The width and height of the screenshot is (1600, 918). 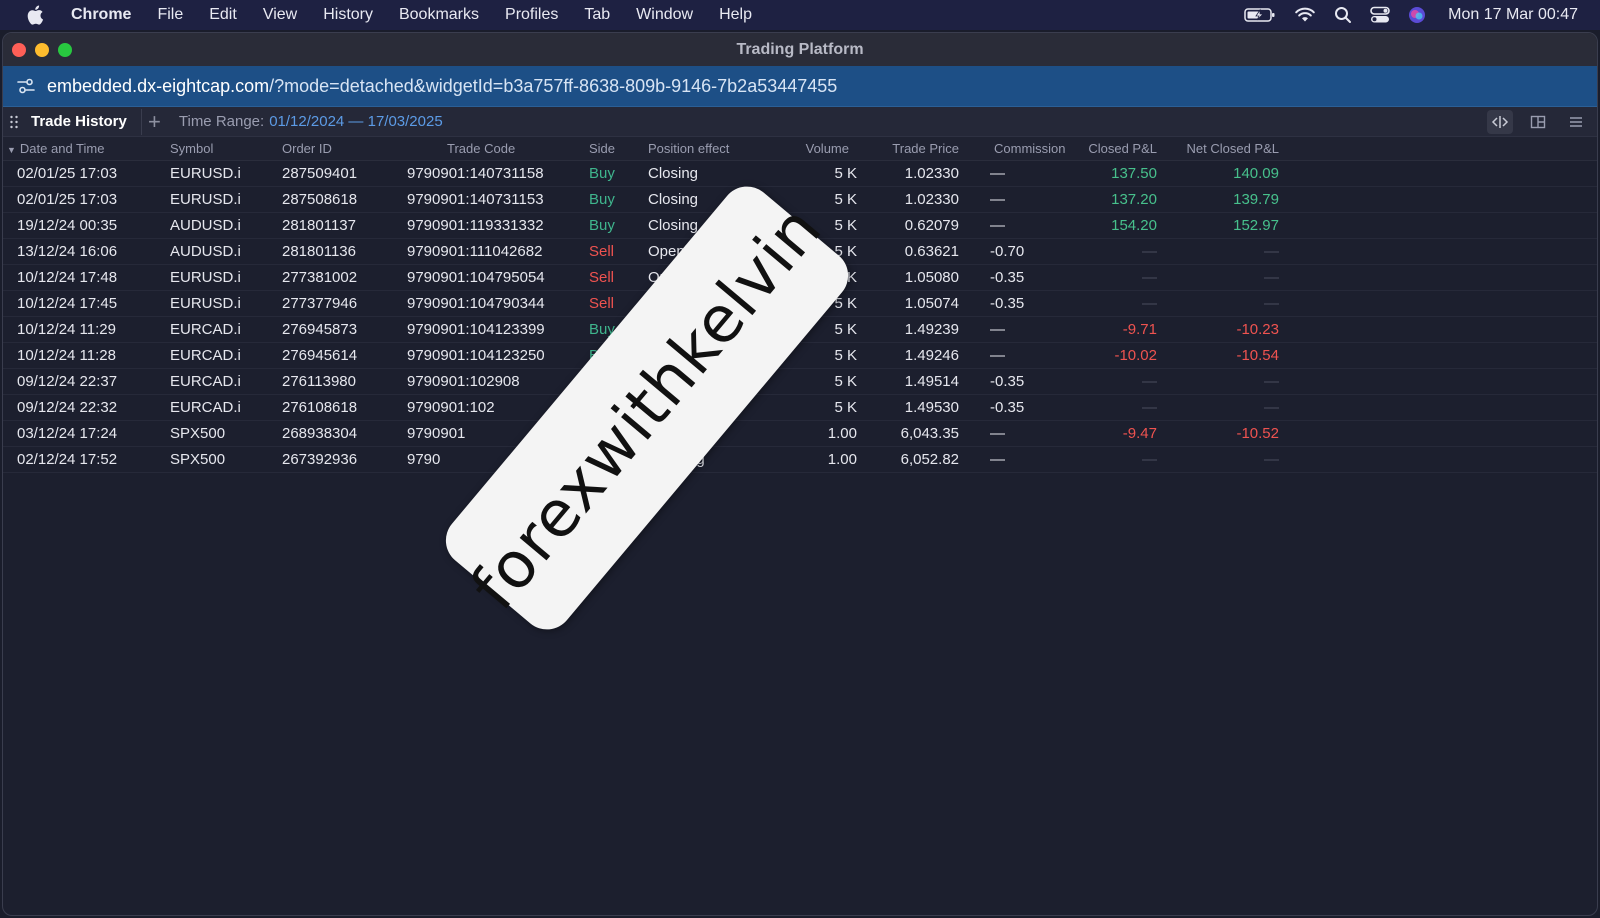 I want to click on layout-icon, so click(x=1538, y=122).